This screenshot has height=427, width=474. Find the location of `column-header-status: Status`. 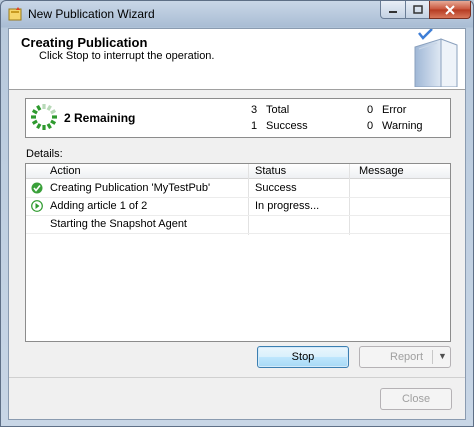

column-header-status: Status is located at coordinates (270, 171).